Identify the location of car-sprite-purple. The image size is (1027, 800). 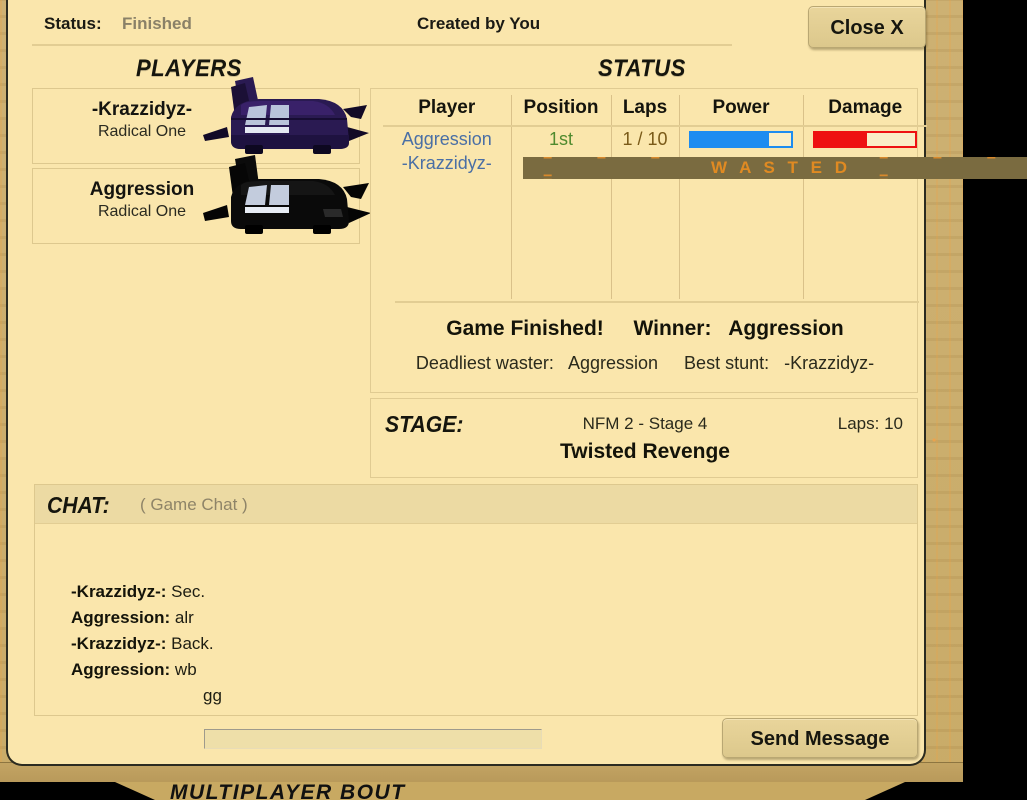
(286, 115).